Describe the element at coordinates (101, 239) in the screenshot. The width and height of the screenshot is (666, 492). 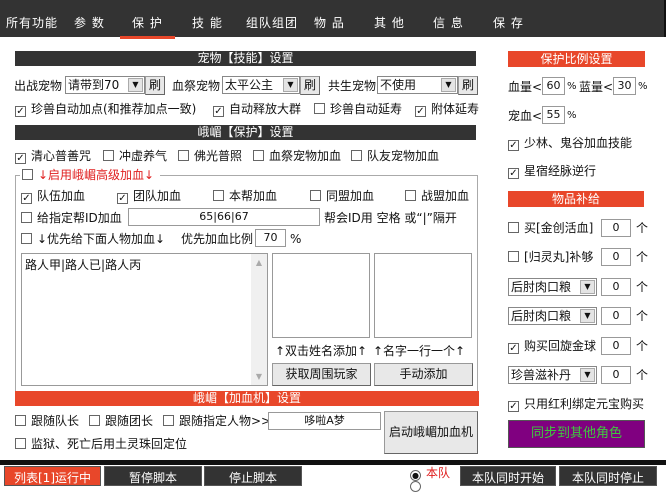
I see `priority-label: ↓优先给下面人物加血↓` at that location.